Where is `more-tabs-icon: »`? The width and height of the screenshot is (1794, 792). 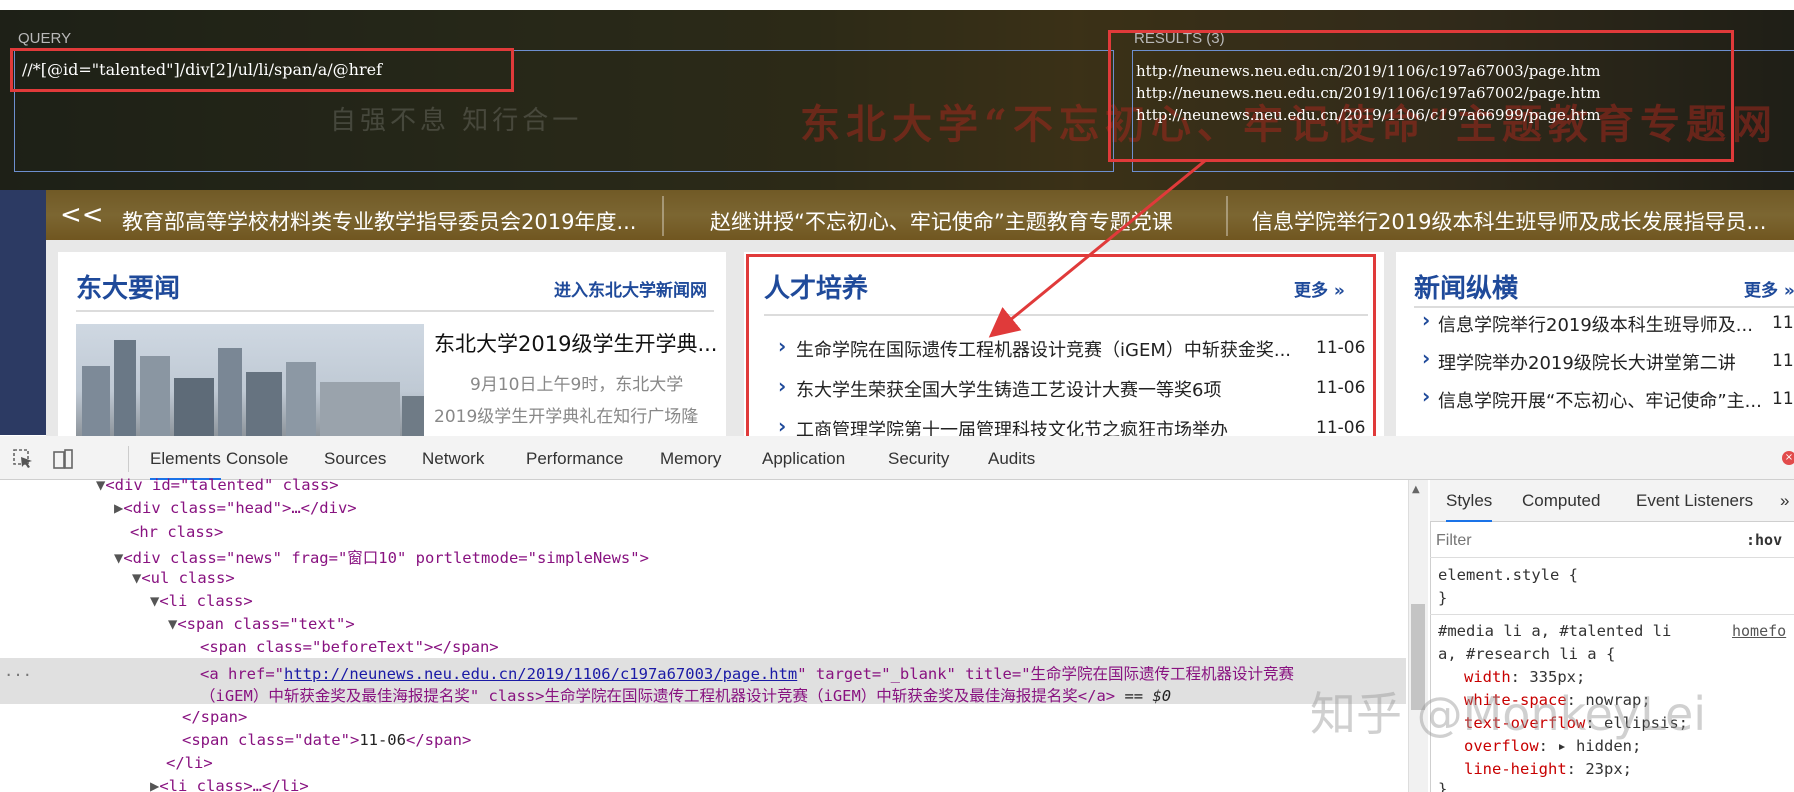
more-tabs-icon: » is located at coordinates (1784, 501).